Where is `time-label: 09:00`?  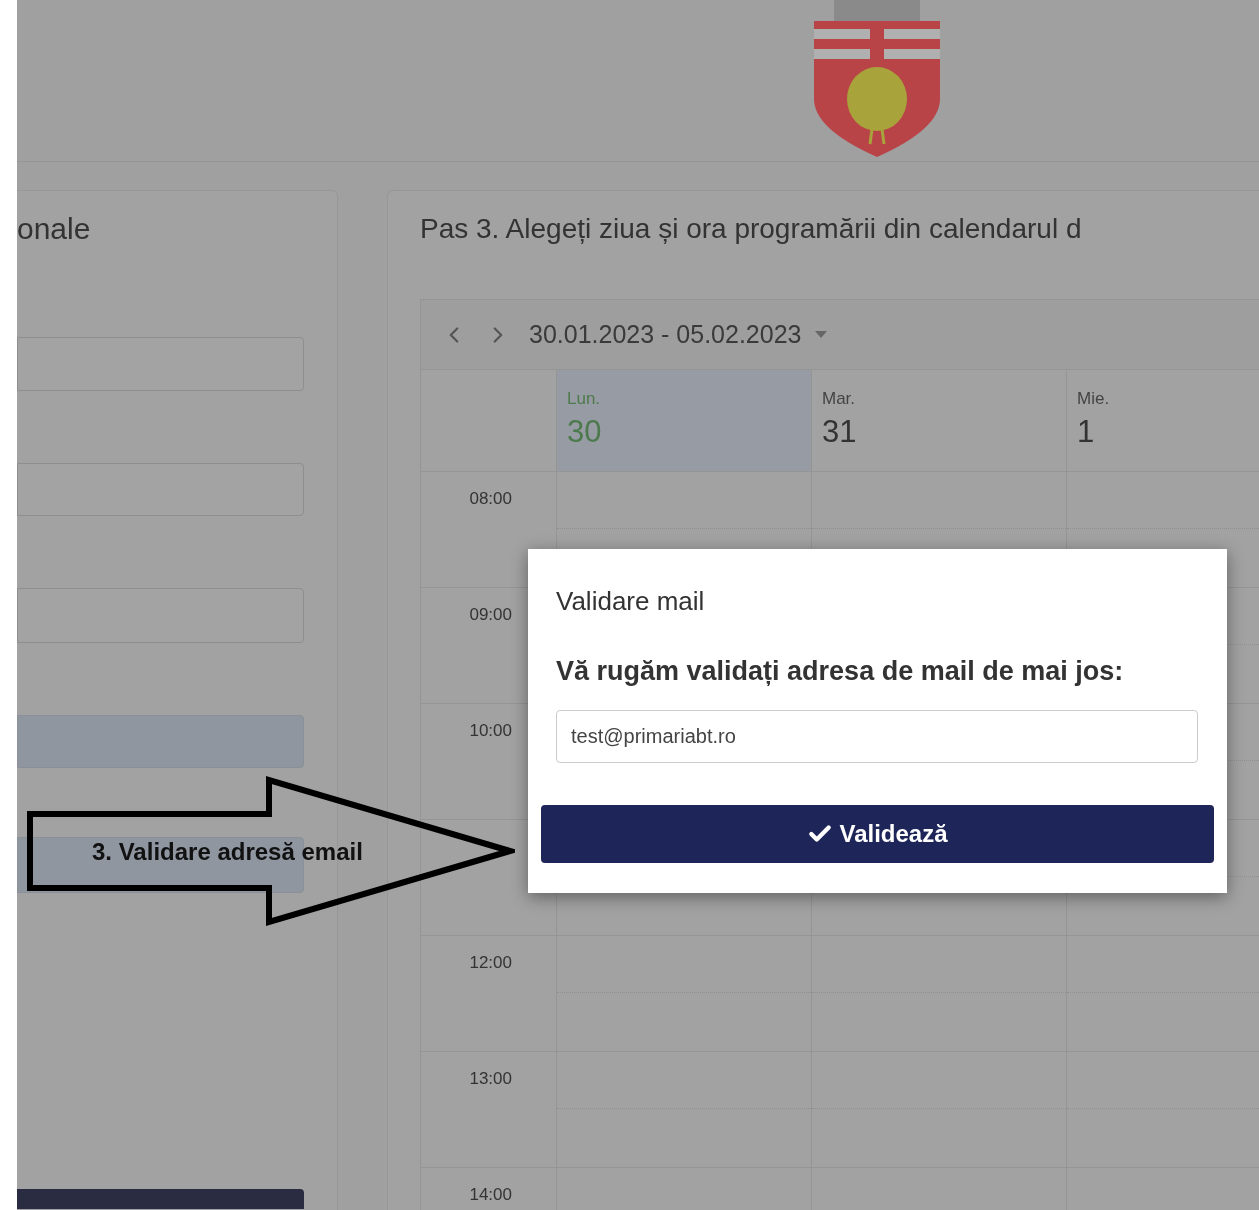 time-label: 09:00 is located at coordinates (490, 615).